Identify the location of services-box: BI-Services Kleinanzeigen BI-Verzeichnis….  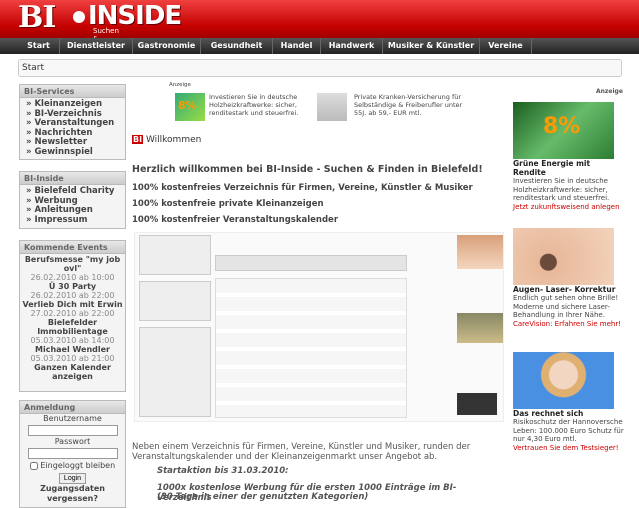
(72, 122).